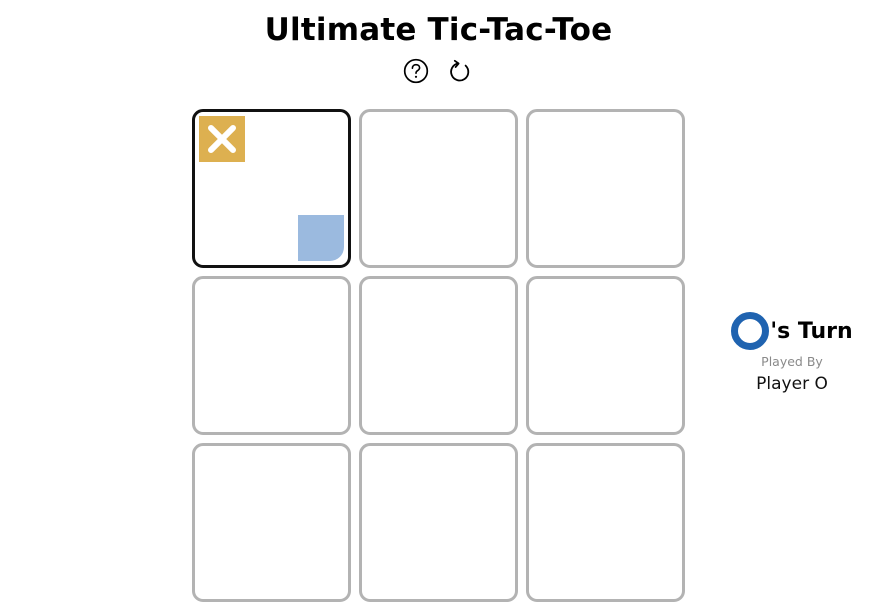 Image resolution: width=877 pixels, height=616 pixels. Describe the element at coordinates (750, 331) in the screenshot. I see `o-symbol-icon` at that location.